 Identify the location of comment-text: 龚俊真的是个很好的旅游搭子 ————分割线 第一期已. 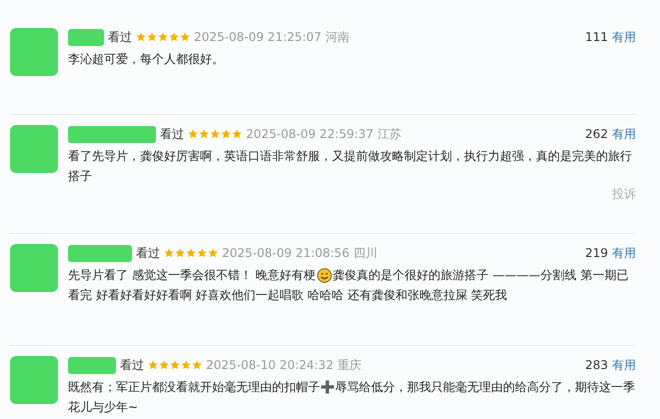
(480, 275).